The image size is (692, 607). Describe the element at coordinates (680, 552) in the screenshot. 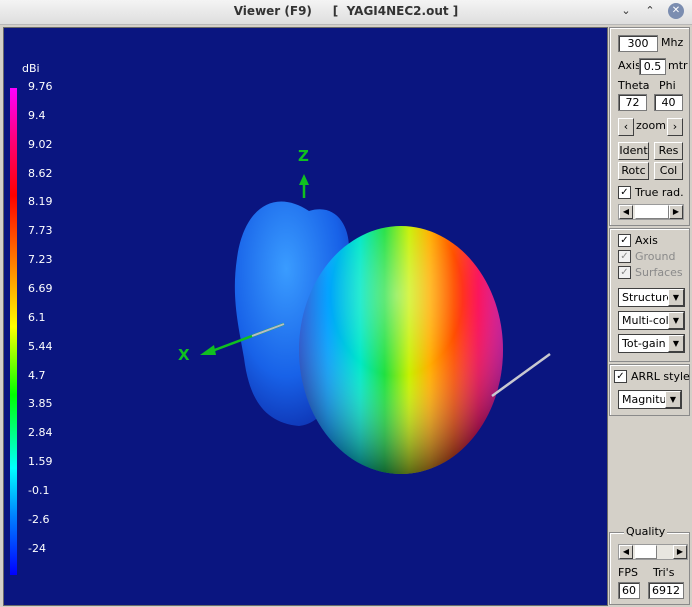

I see `quality-right-icon: ▶` at that location.